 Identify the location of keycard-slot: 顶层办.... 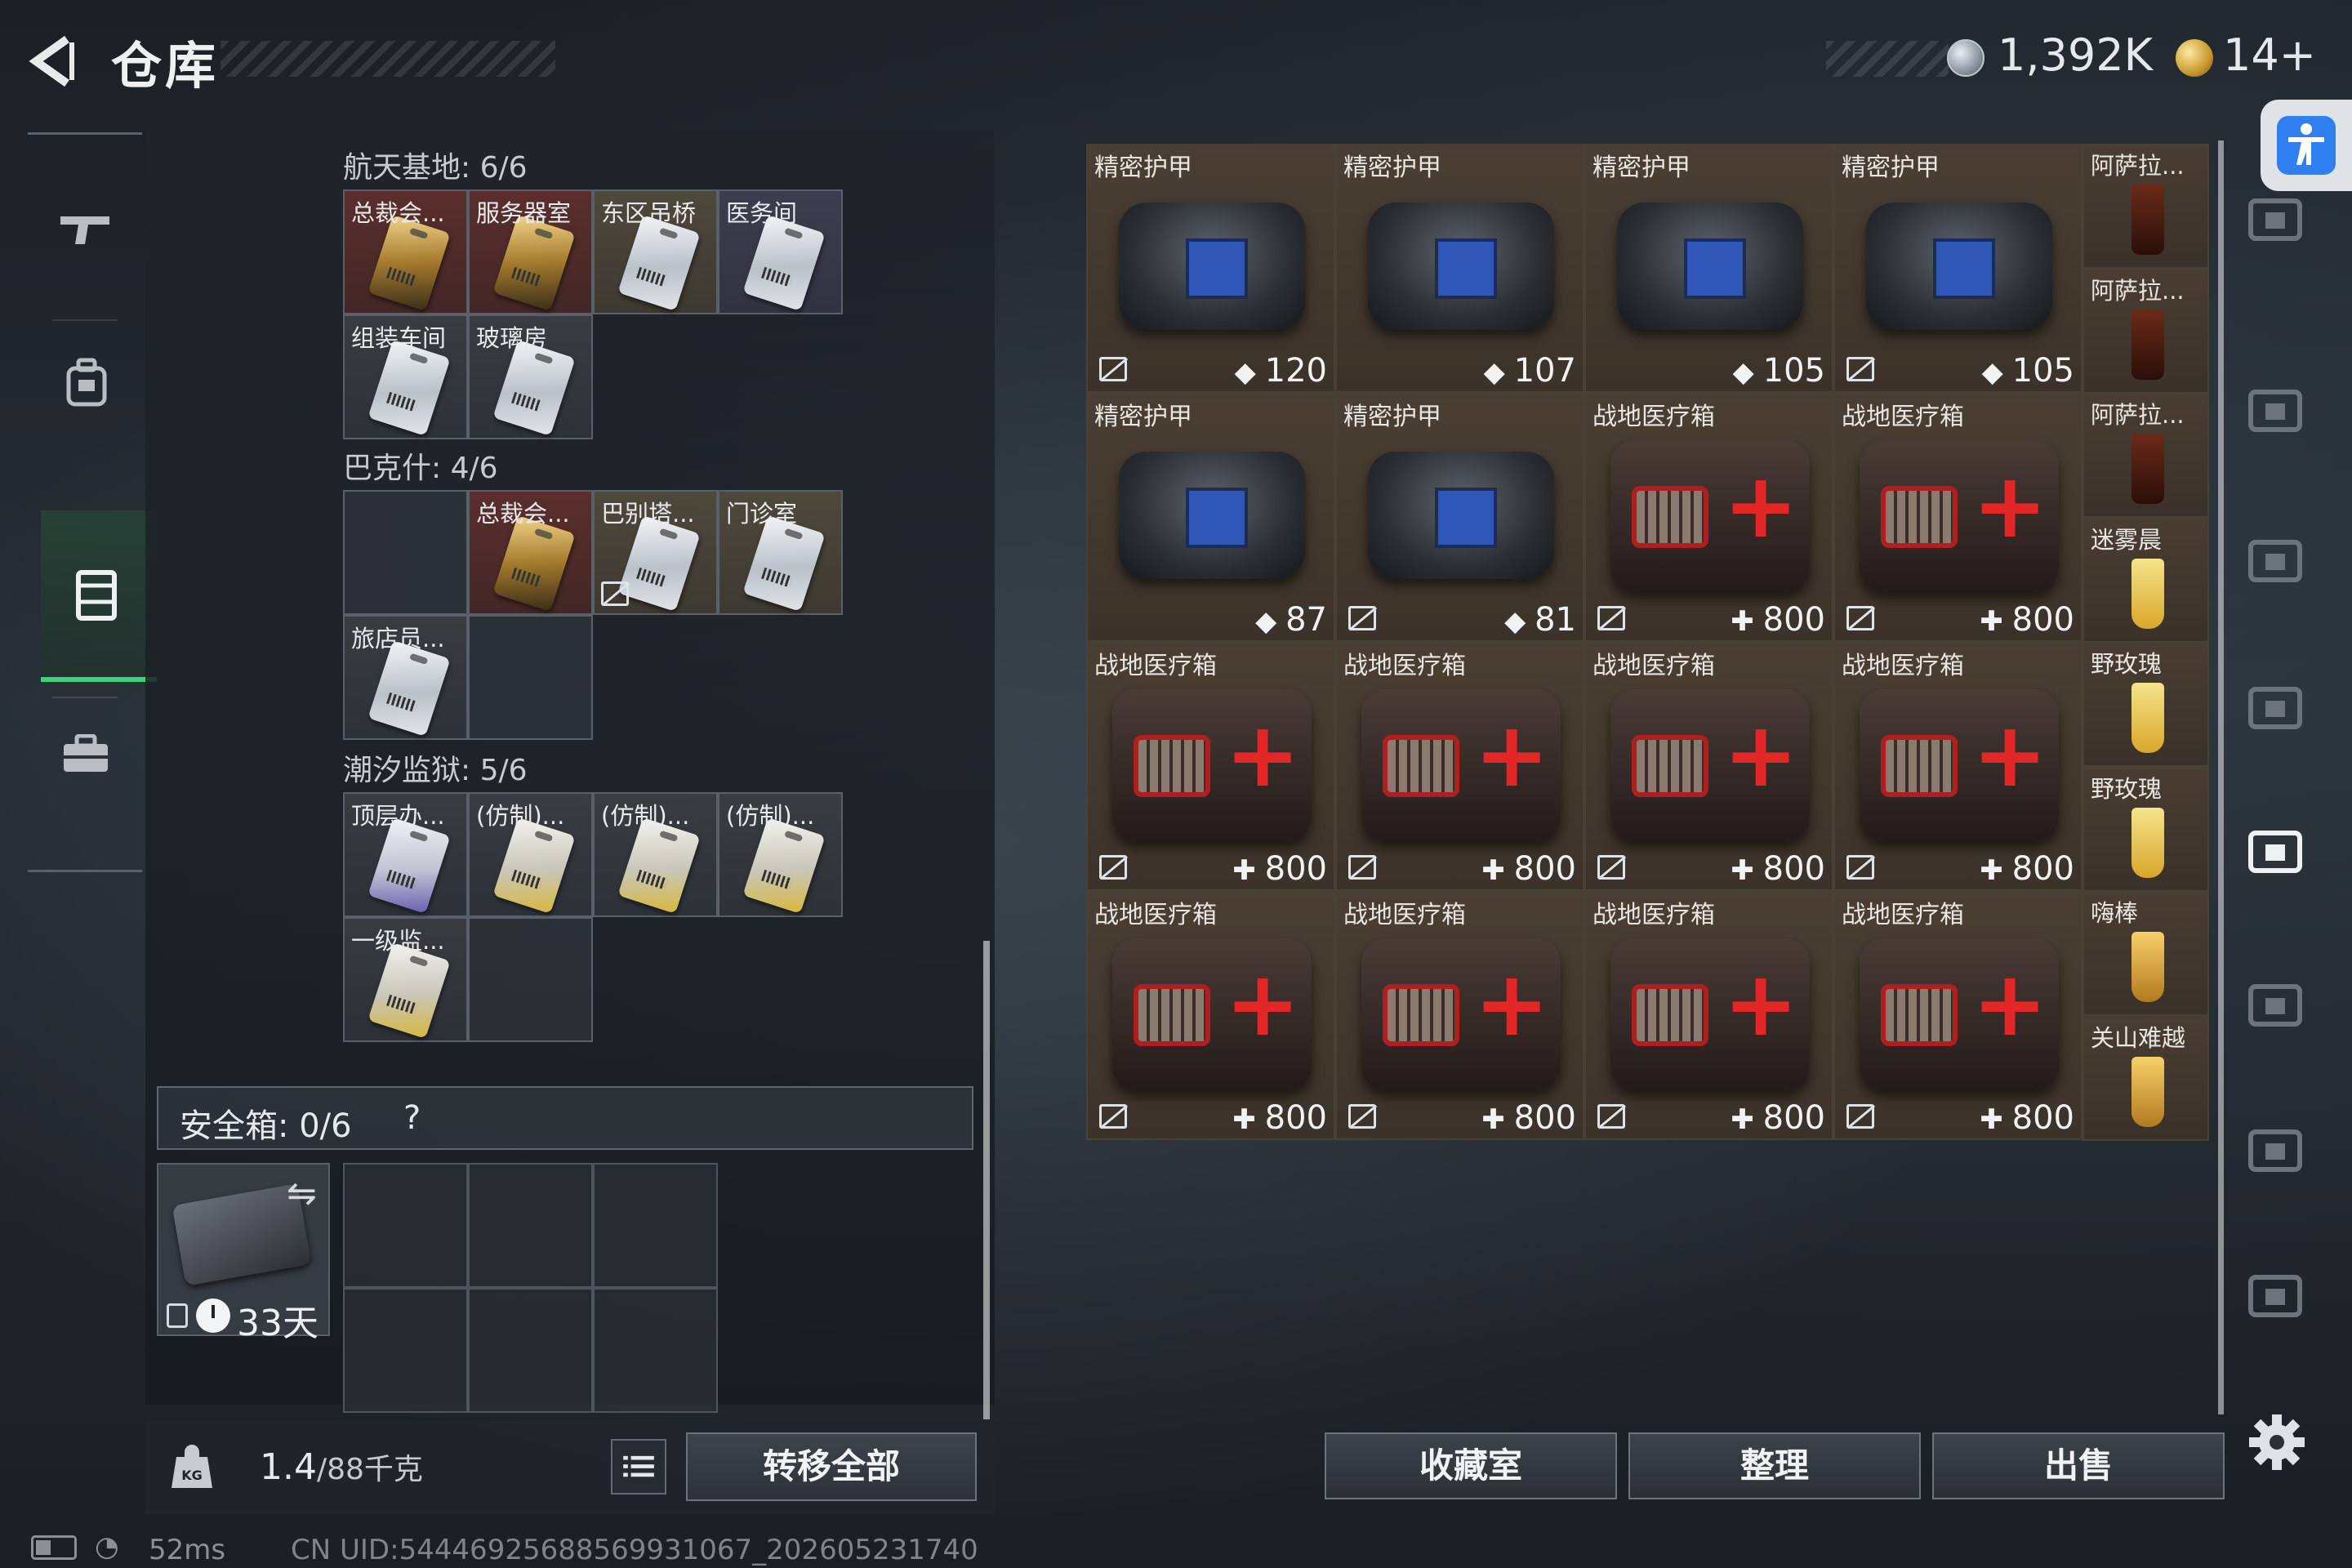
(405, 854).